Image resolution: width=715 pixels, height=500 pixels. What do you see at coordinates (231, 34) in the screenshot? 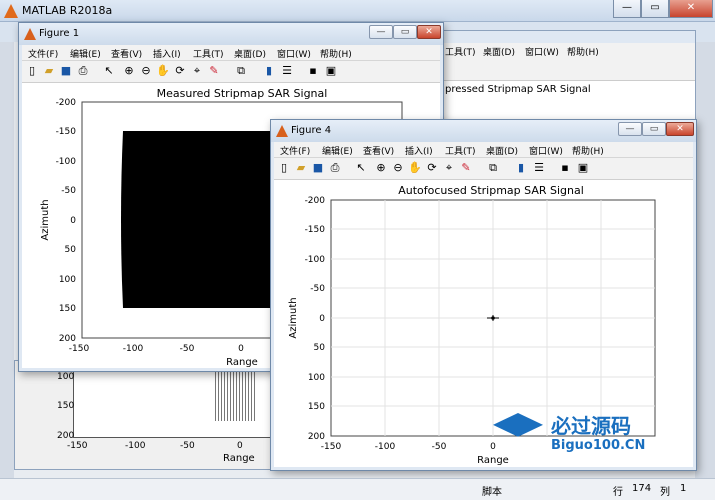
I see `figure-1-titlebar: Figure 1 — ▭ ✕` at bounding box center [231, 34].